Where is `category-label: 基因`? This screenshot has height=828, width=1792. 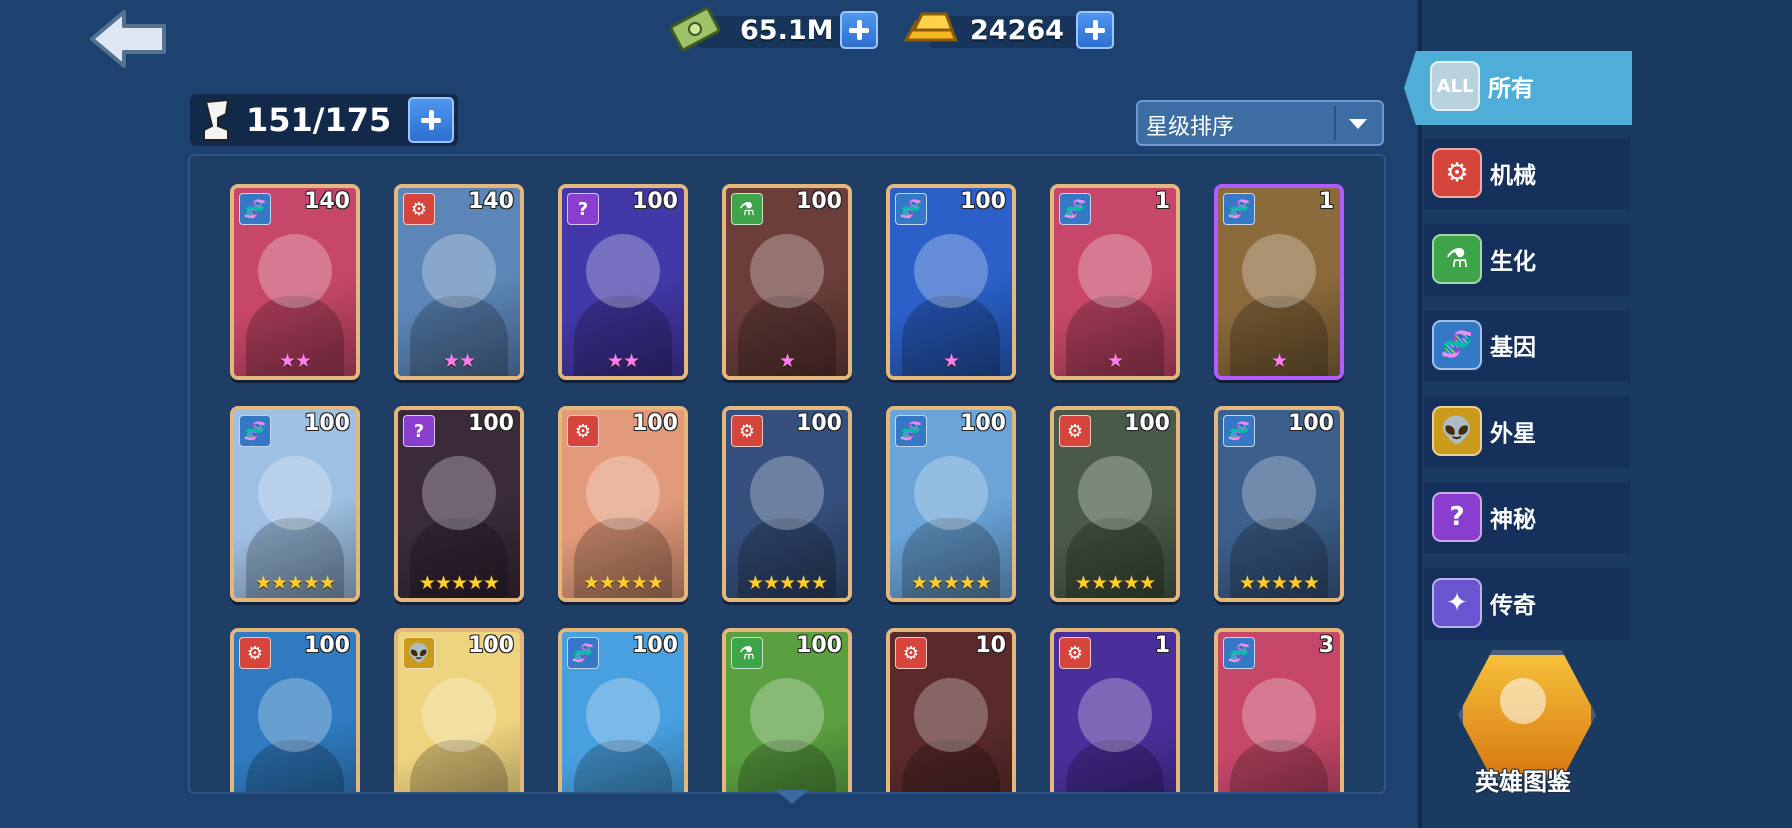 category-label: 基因 is located at coordinates (1513, 348).